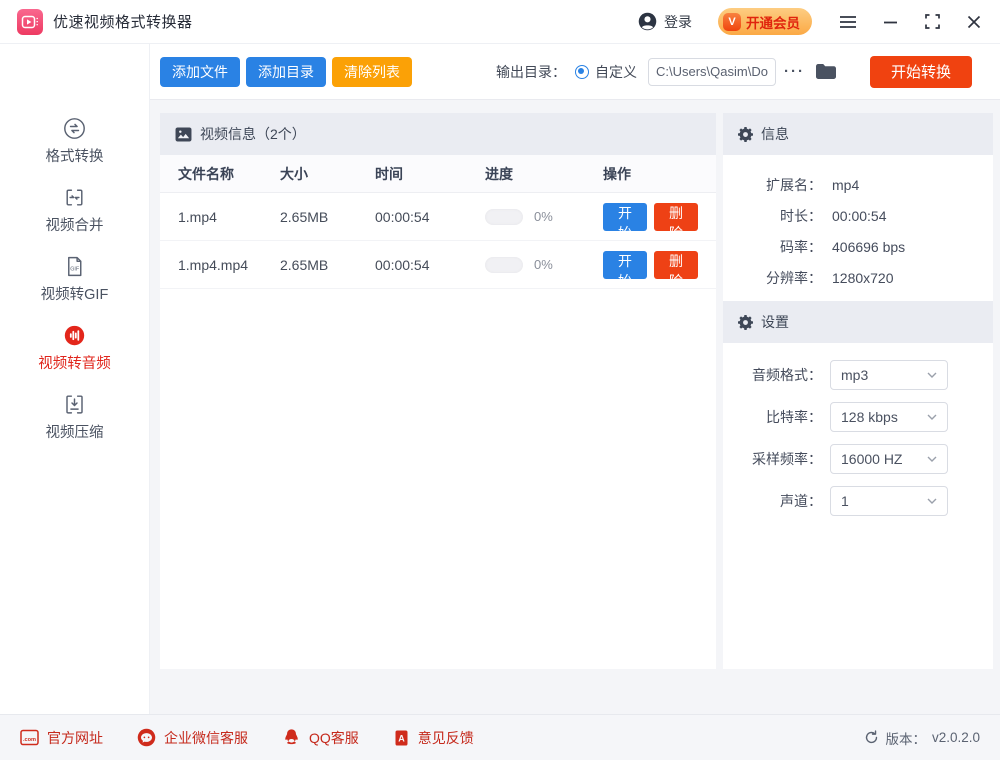  I want to click on custom-radio, so click(581, 71).